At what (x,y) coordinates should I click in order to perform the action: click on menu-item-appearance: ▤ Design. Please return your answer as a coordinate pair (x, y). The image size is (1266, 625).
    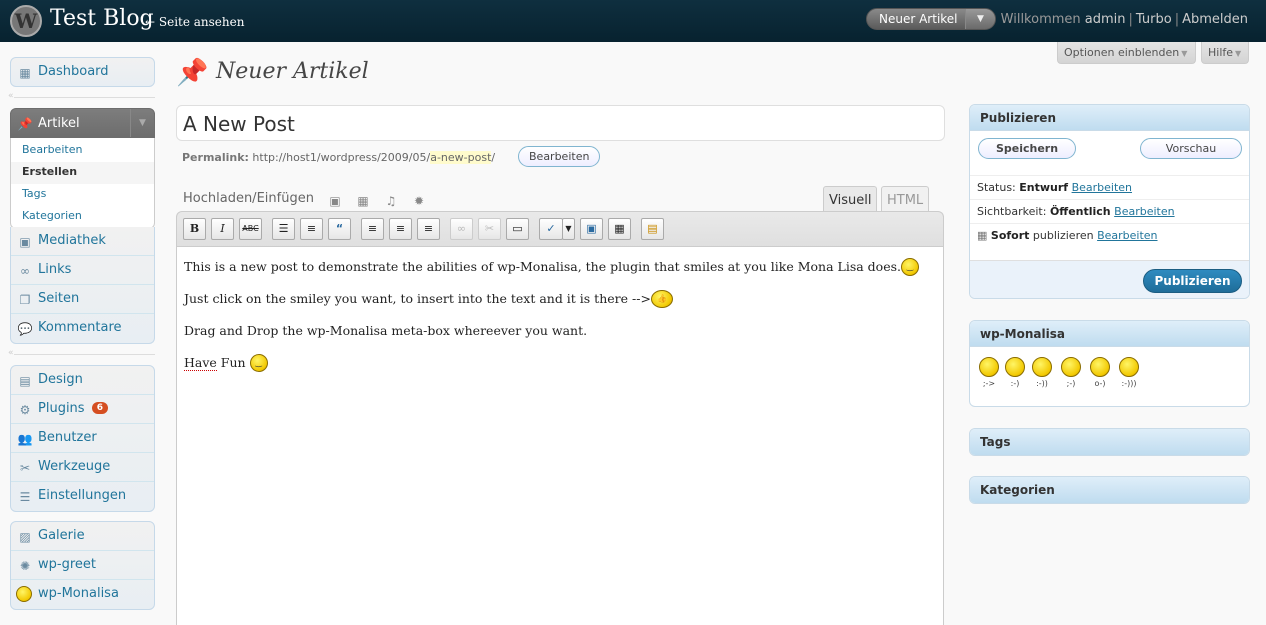
    Looking at the image, I should click on (82, 380).